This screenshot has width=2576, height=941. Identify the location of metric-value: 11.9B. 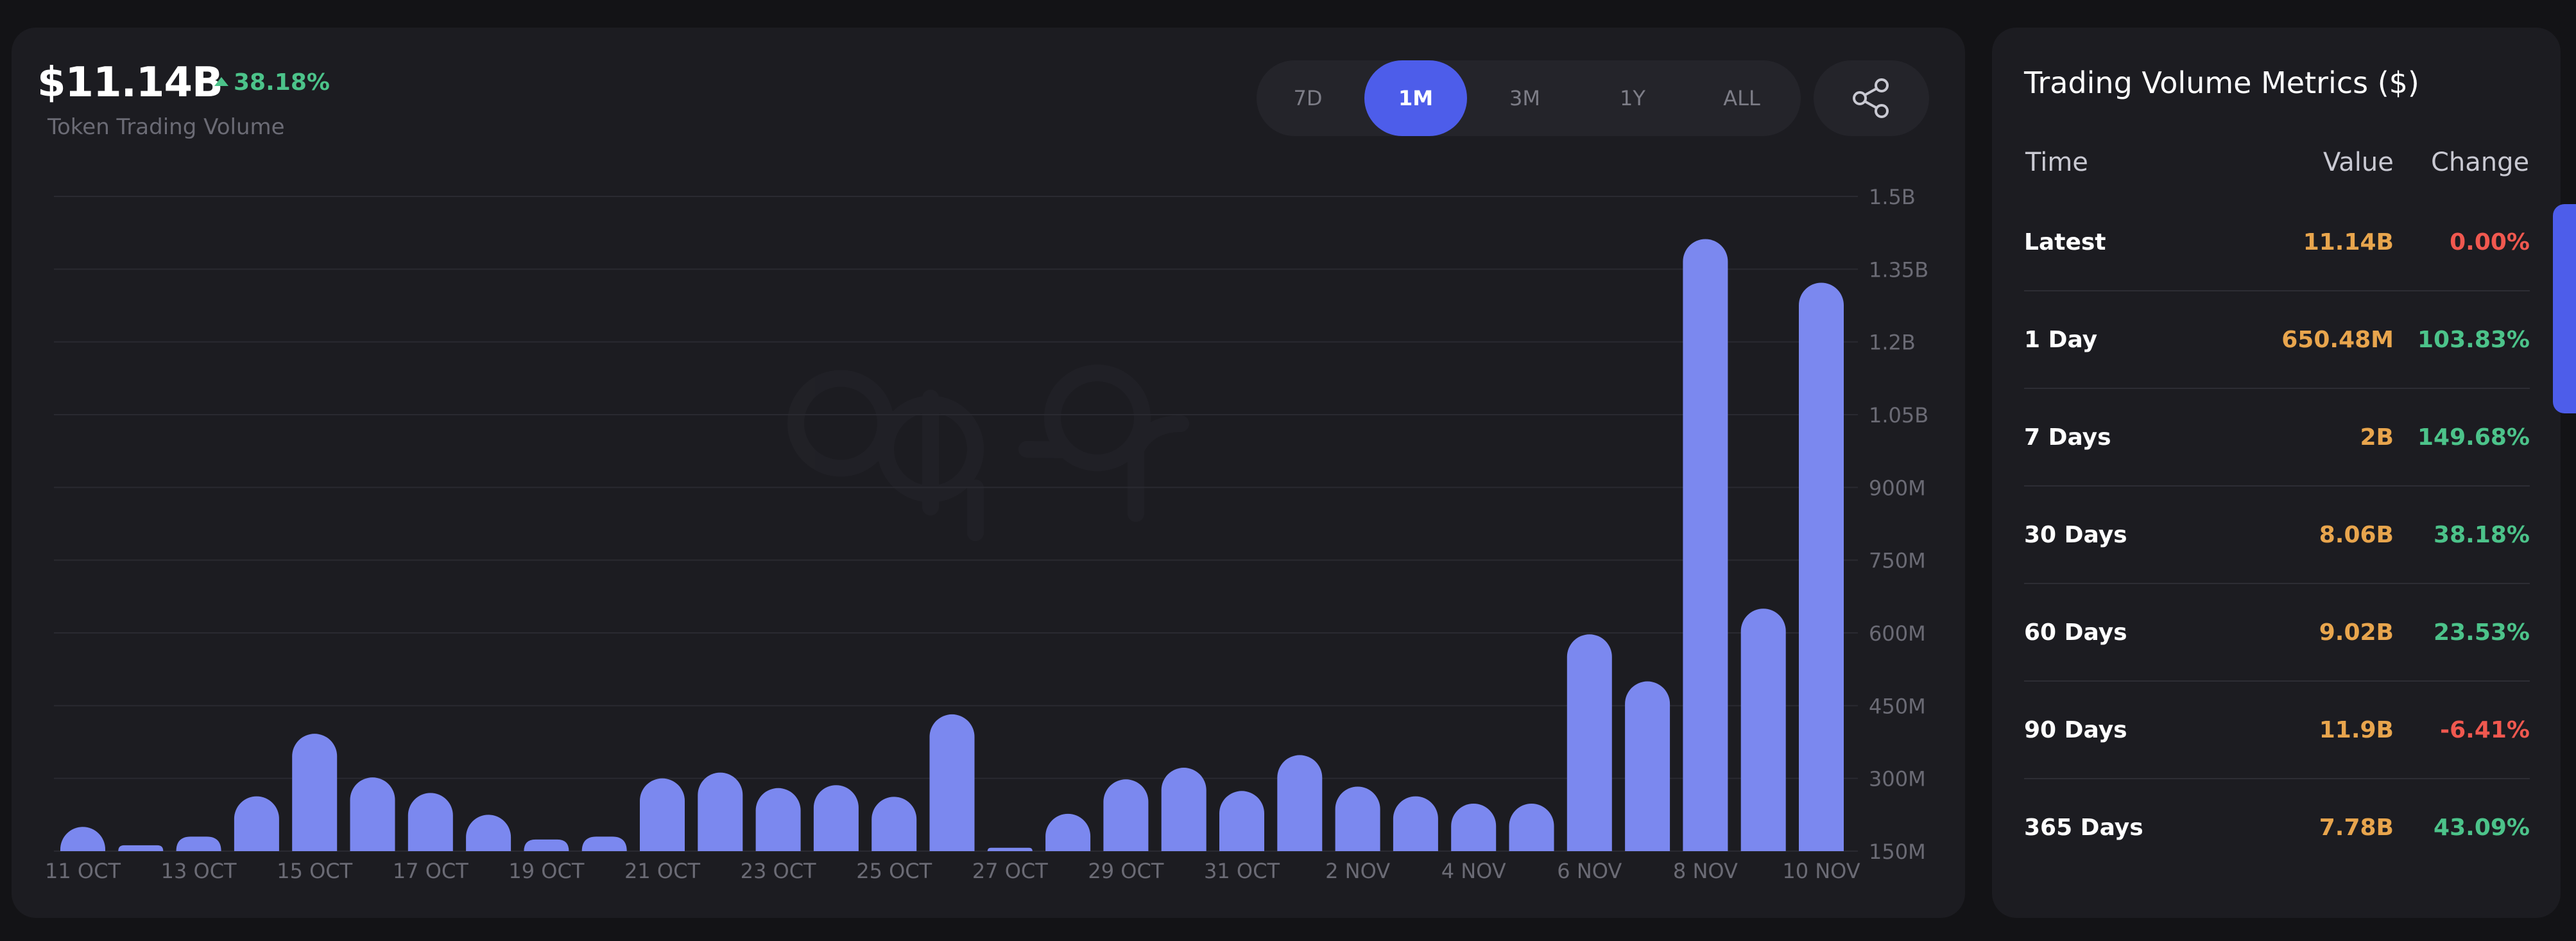
(2356, 730).